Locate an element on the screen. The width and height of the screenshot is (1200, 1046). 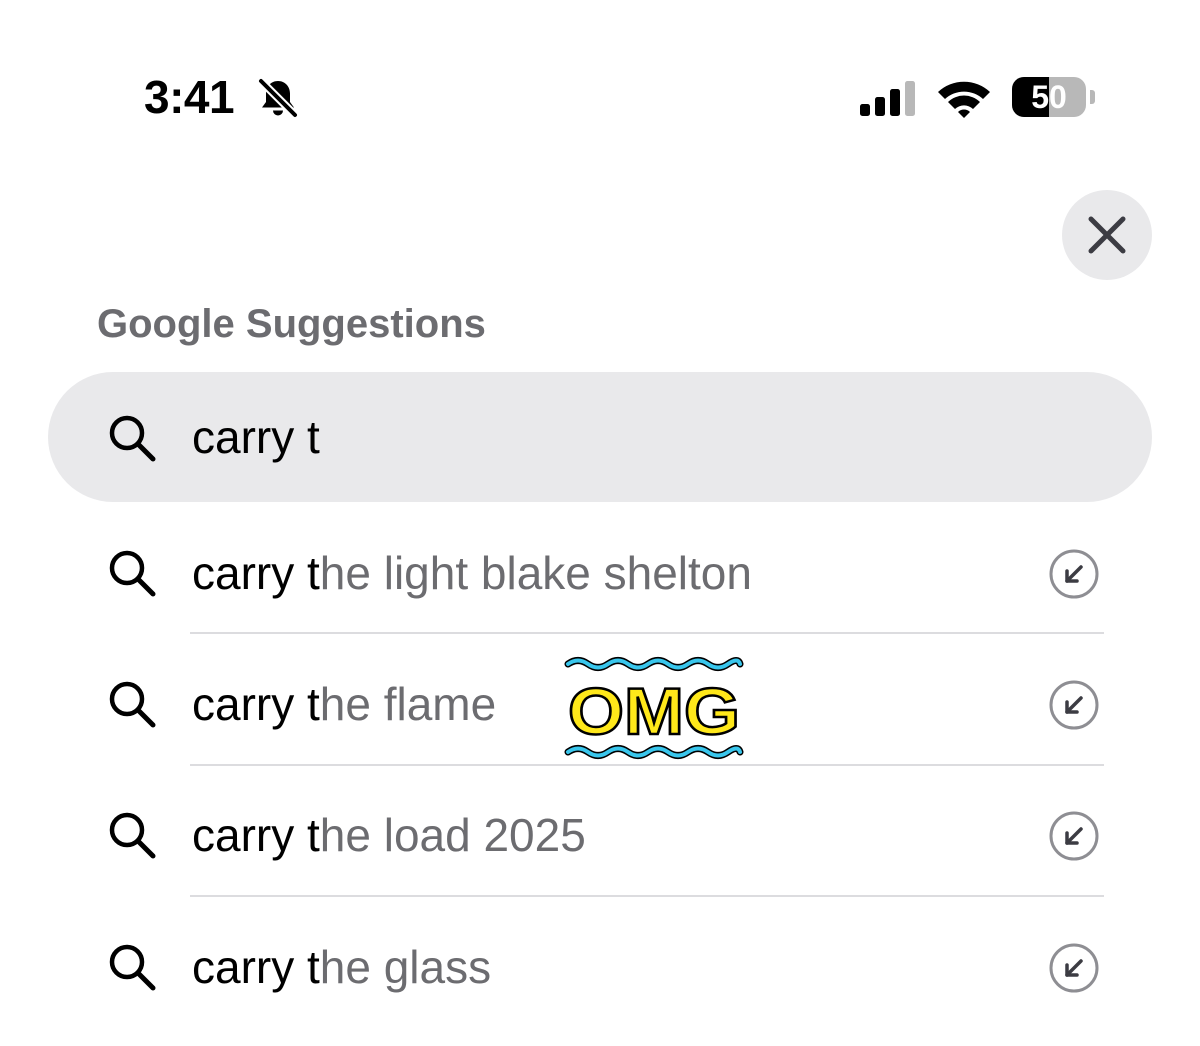
cellular-signal-icon is located at coordinates (887, 98).